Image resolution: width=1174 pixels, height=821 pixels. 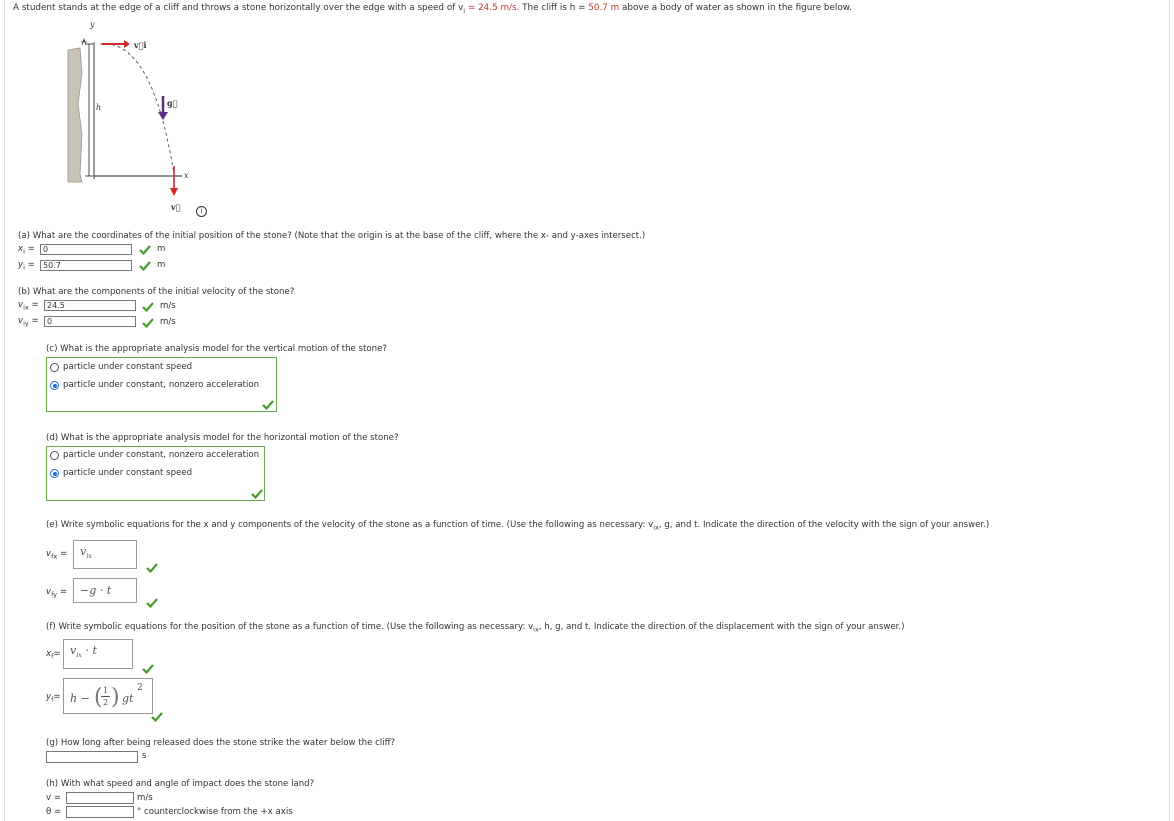 What do you see at coordinates (26, 250) in the screenshot?
I see `xi-label: xi =` at bounding box center [26, 250].